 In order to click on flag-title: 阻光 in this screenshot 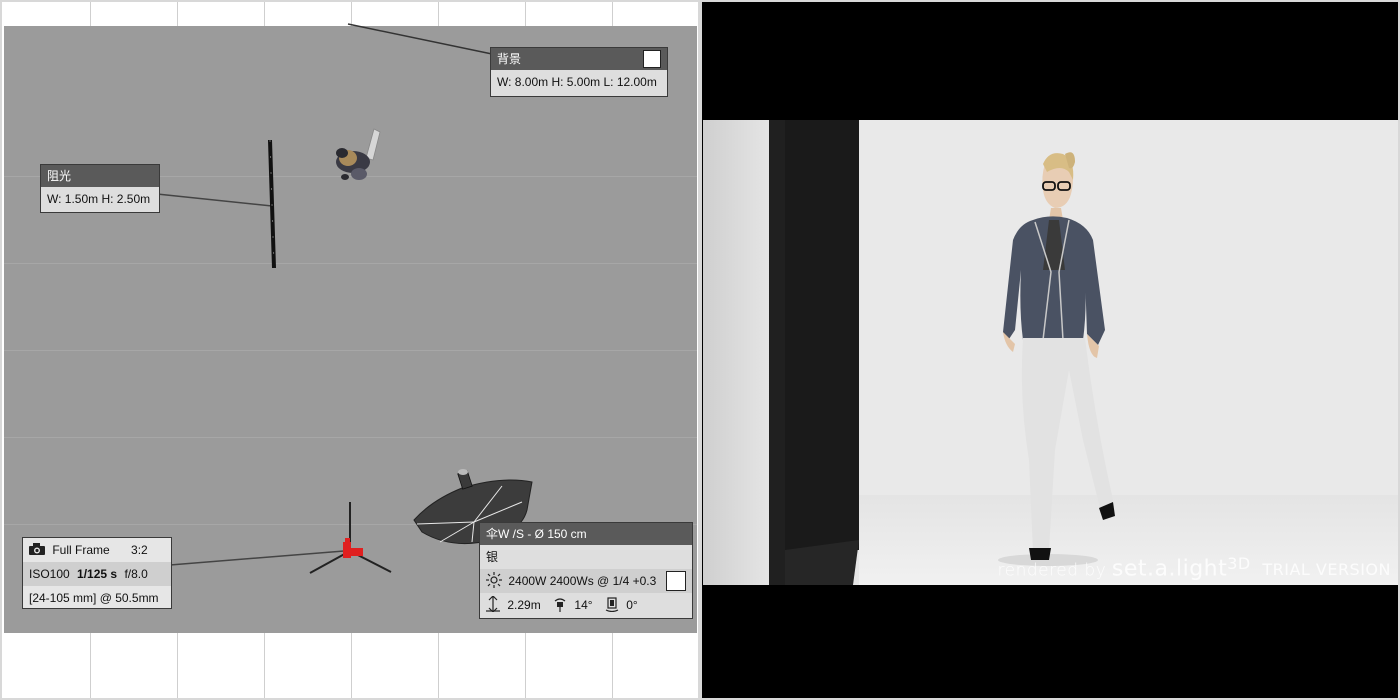, I will do `click(100, 176)`.